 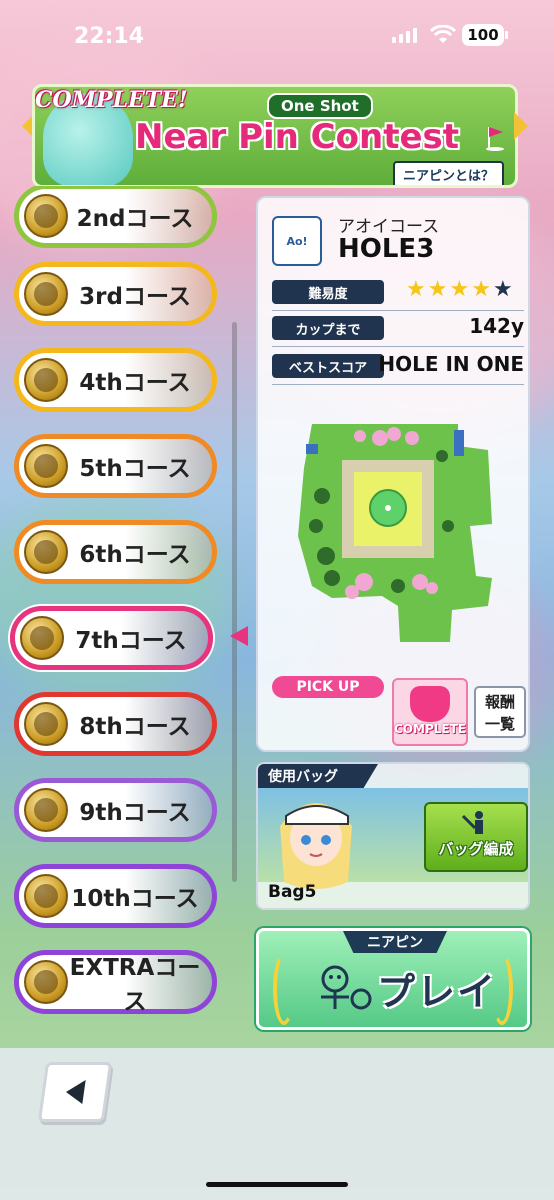 I want to click on course-logo: Ao!, so click(x=297, y=241).